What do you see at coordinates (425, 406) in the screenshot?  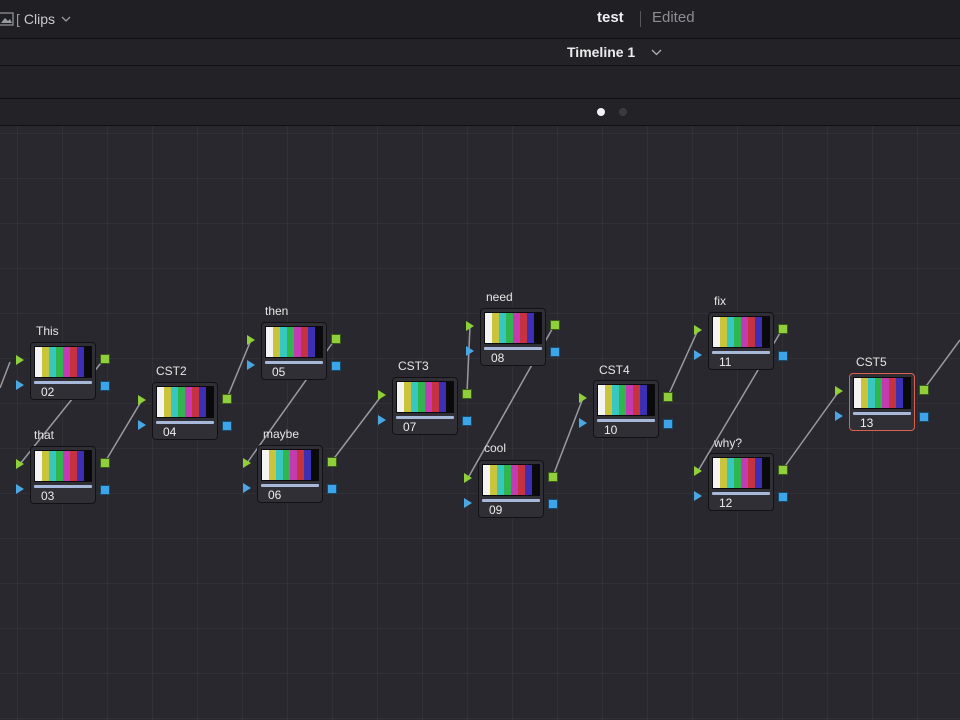 I see `node-07: 07` at bounding box center [425, 406].